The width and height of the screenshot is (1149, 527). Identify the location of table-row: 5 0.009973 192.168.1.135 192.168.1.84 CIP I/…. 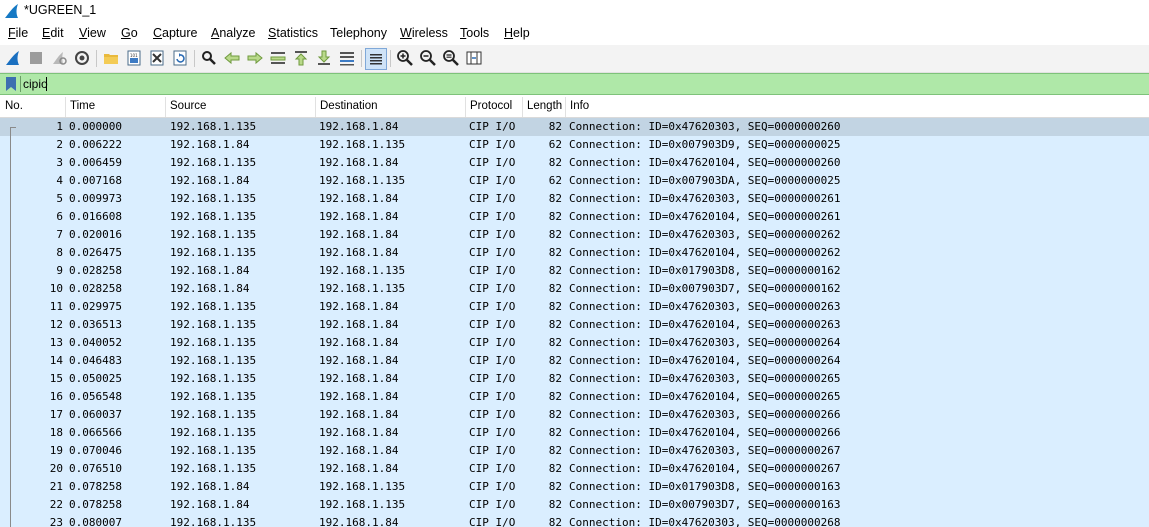
(574, 199).